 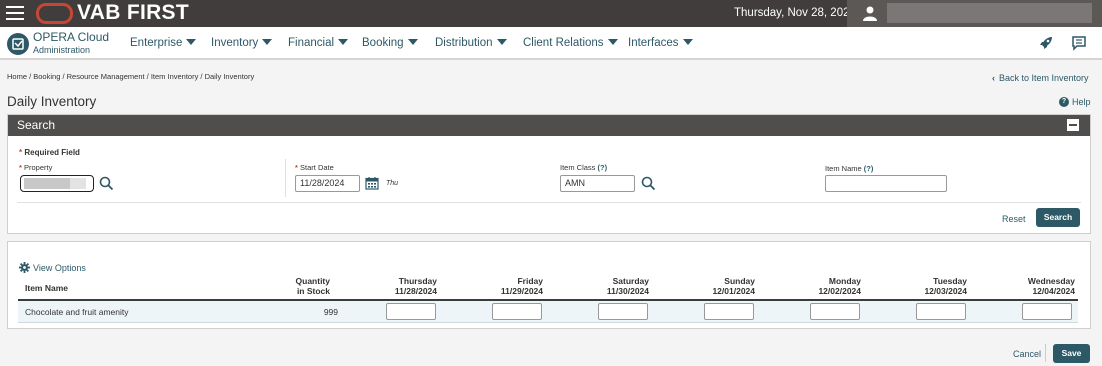 I want to click on day-column-header: Thursday 11/28/2024, so click(x=407, y=286).